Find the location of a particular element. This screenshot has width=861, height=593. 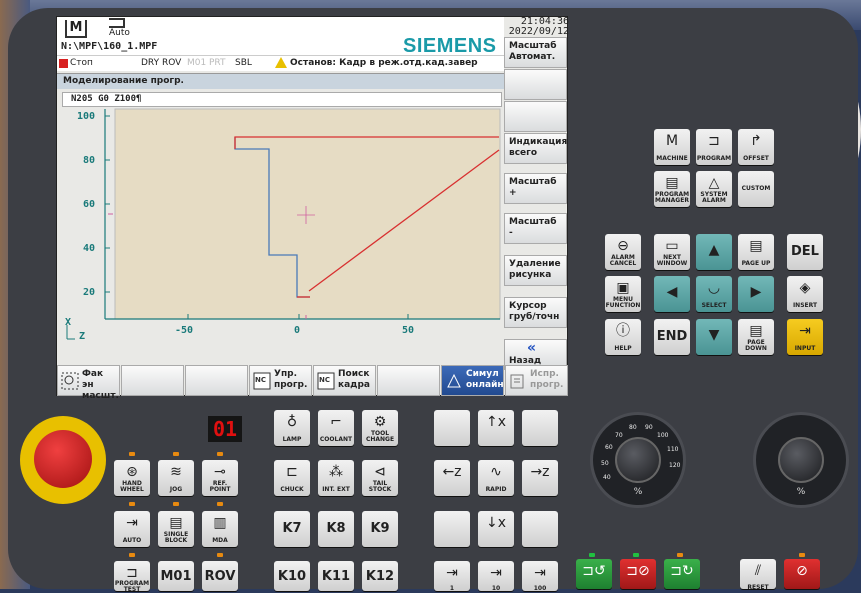

key-spindle-stop: ⊐⊘ is located at coordinates (638, 574).